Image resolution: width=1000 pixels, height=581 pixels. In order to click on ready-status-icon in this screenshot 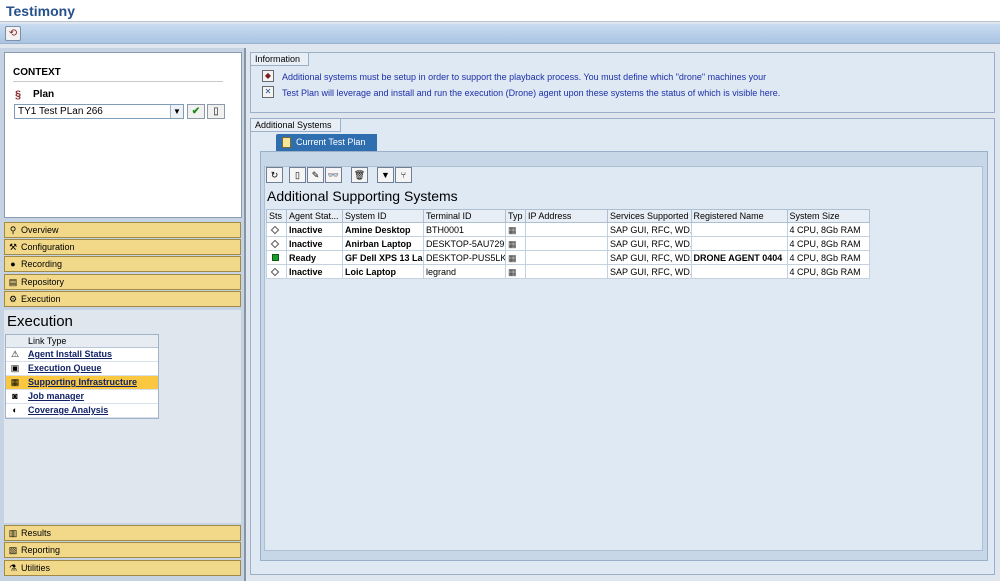, I will do `click(275, 257)`.